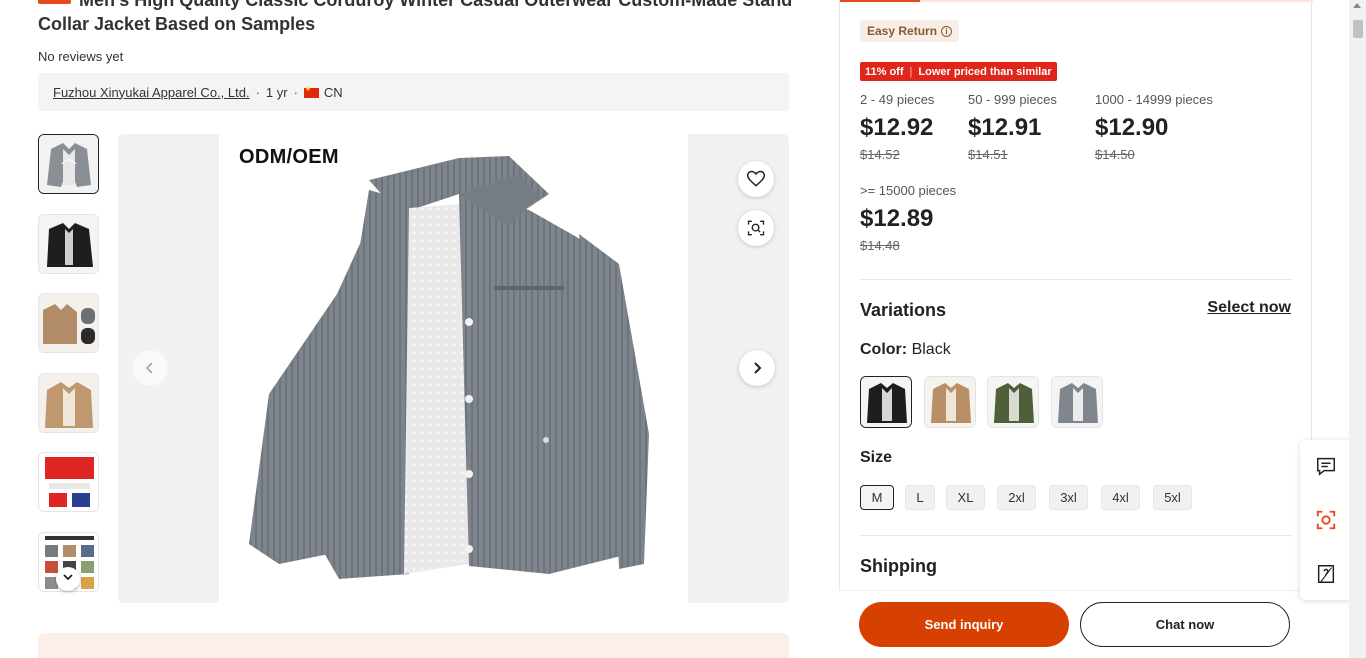 This screenshot has width=1366, height=658. I want to click on variations-title: Variations, so click(903, 310).